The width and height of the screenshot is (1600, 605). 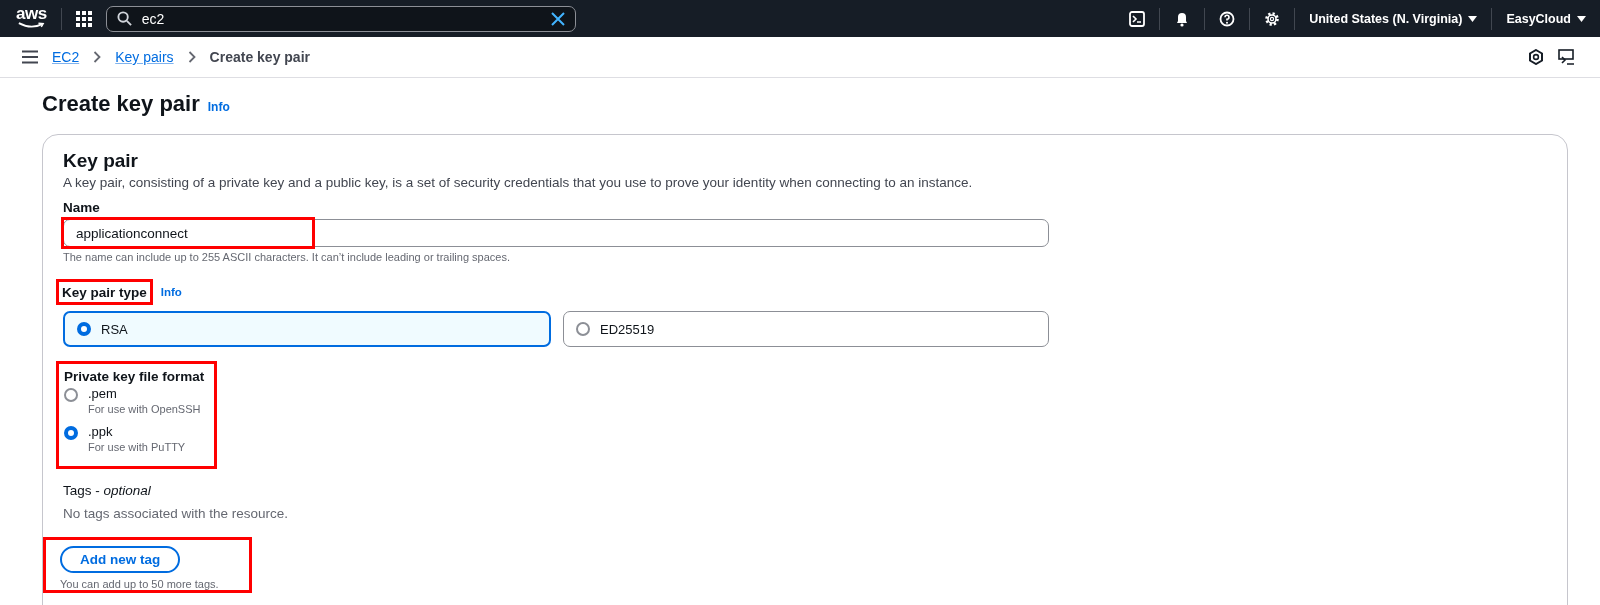 I want to click on field-hint: The name can include up to 255 ASCII characters. It can’t include leading or trailing spaces., so click(x=287, y=257).